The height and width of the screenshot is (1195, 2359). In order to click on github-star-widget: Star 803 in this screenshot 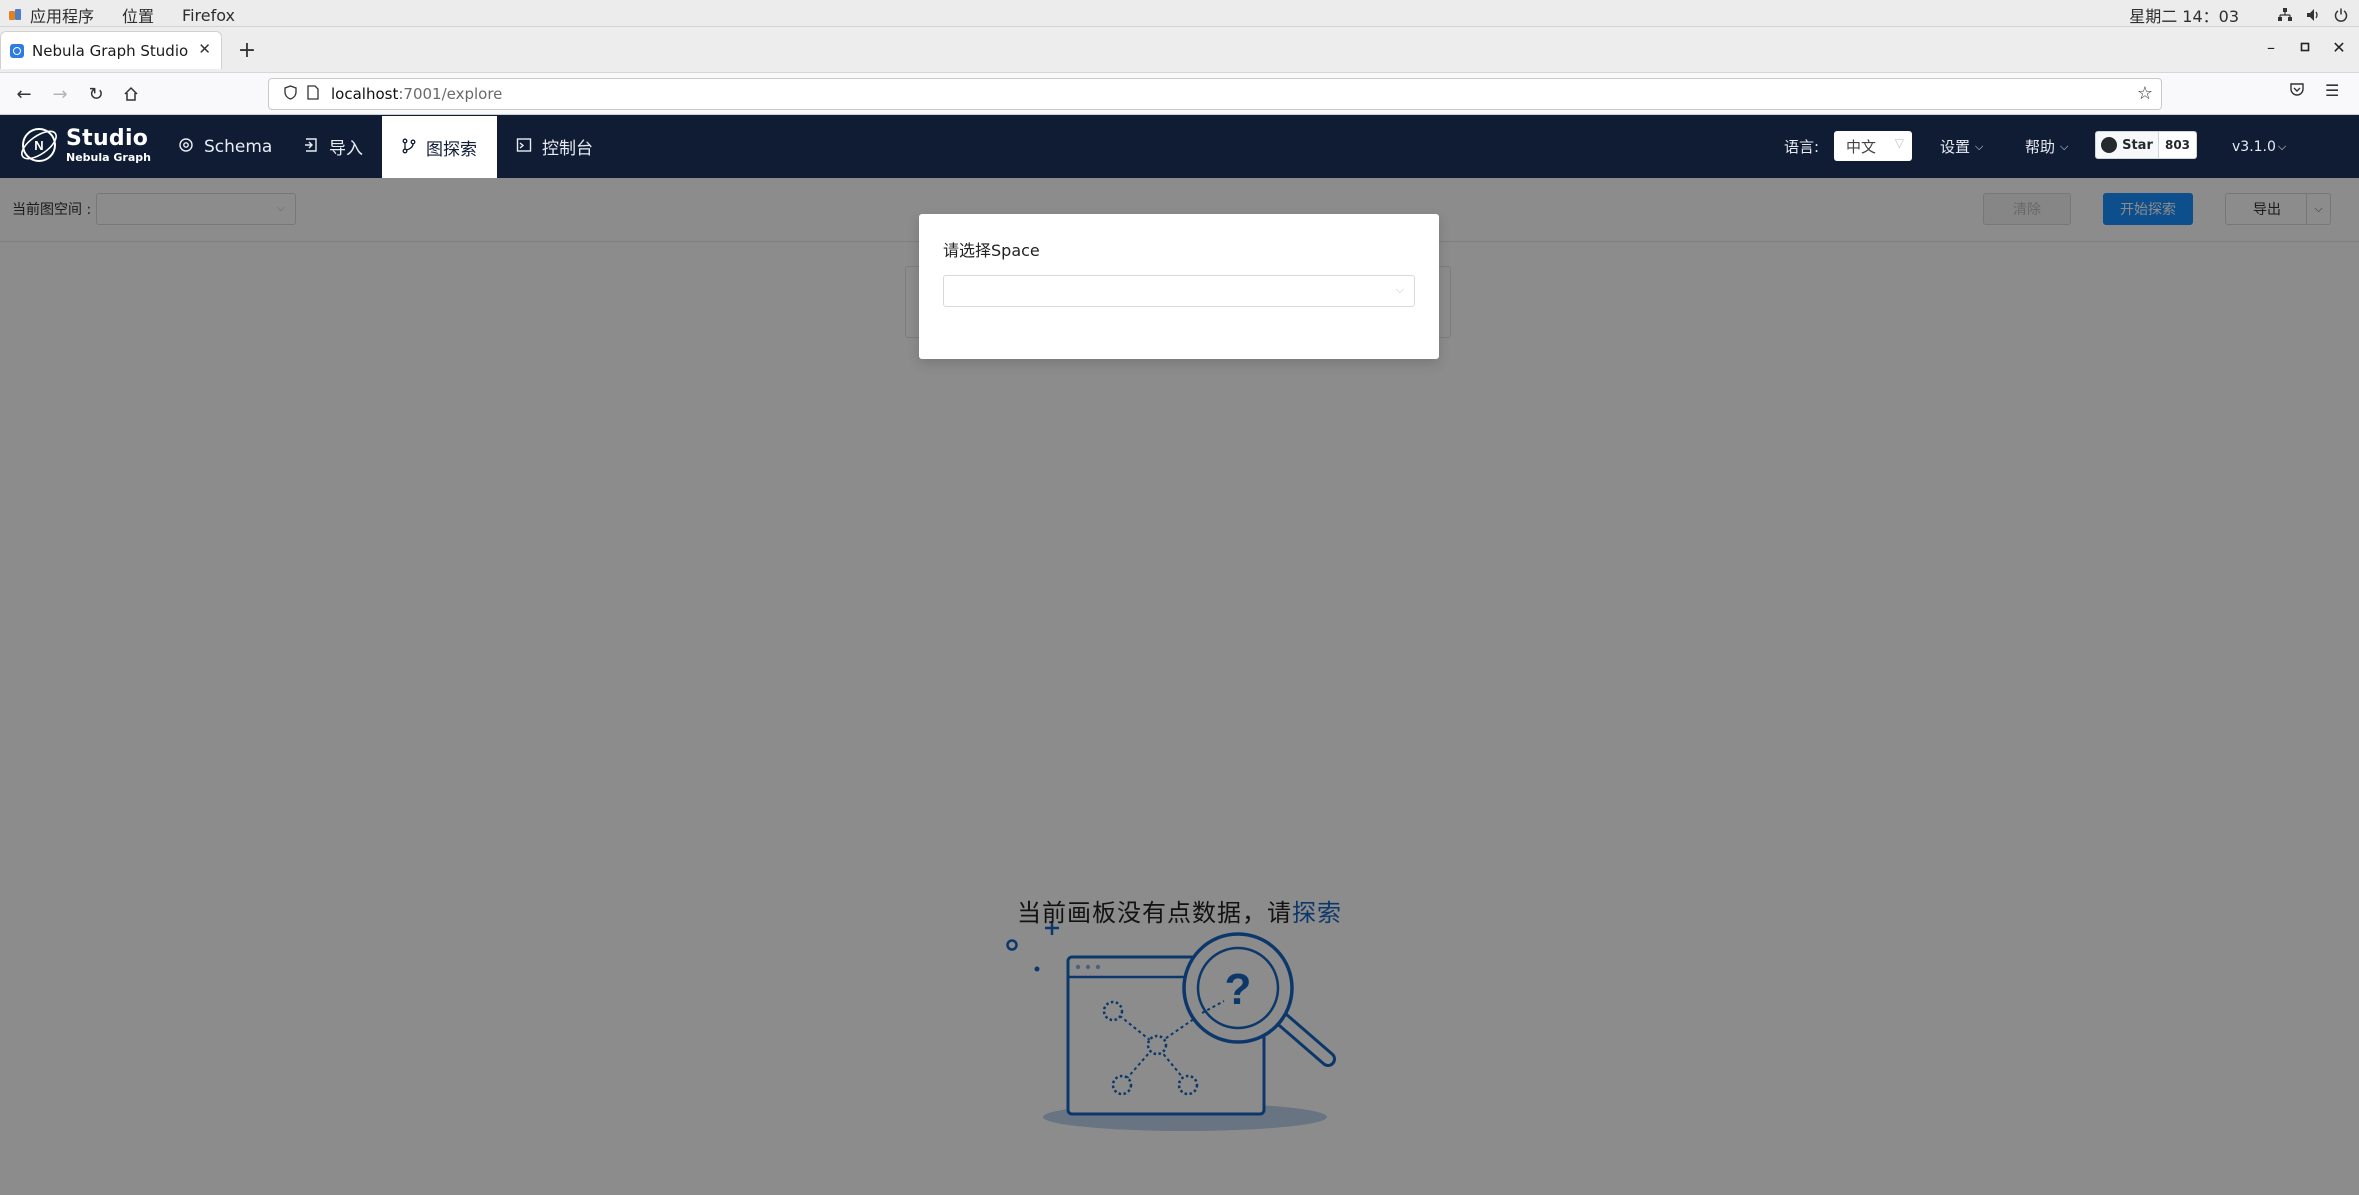, I will do `click(2146, 145)`.